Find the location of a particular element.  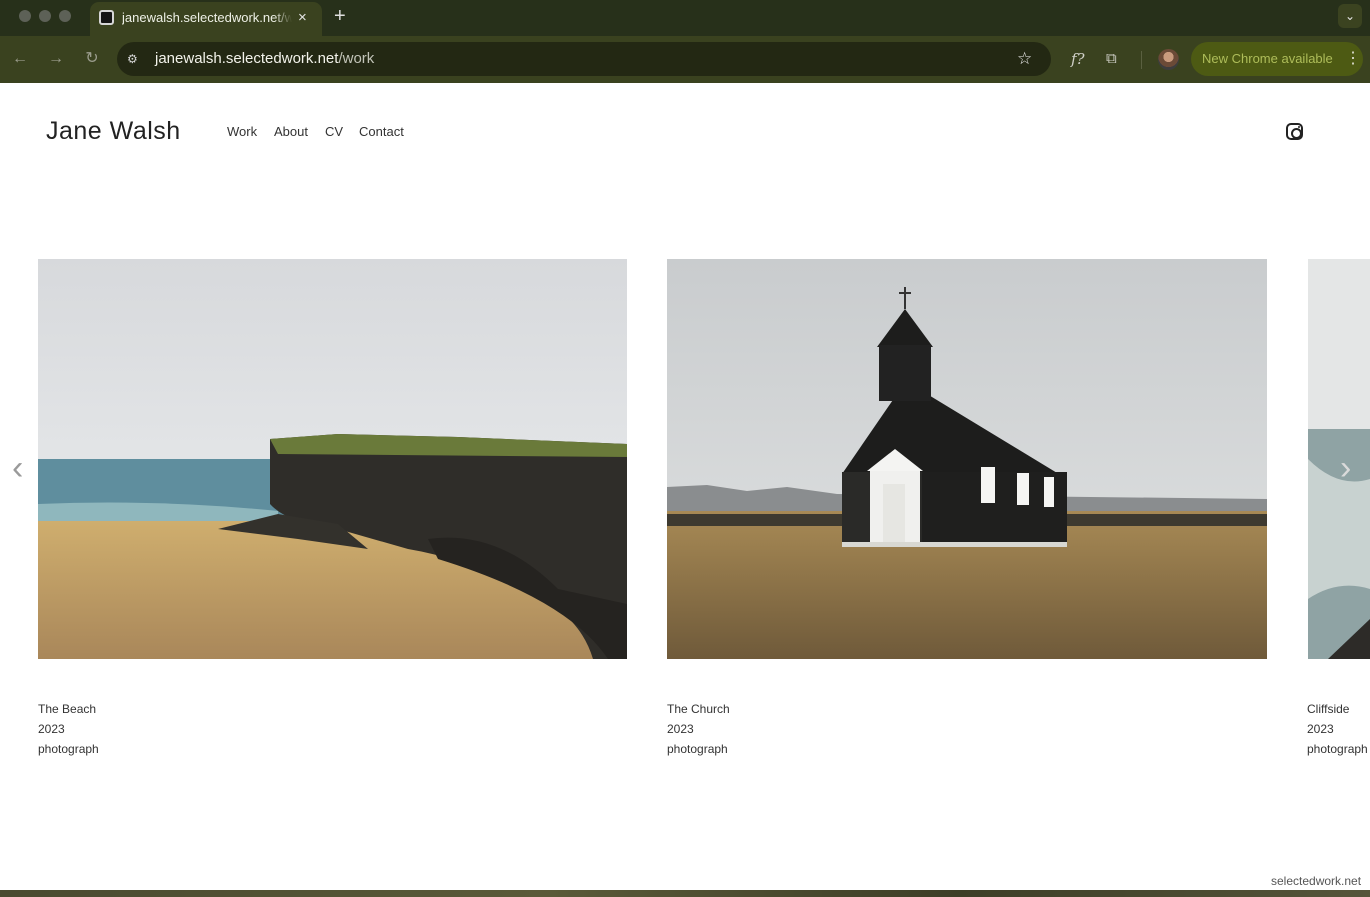

site-settings-icon: ⚙ is located at coordinates (135, 59).